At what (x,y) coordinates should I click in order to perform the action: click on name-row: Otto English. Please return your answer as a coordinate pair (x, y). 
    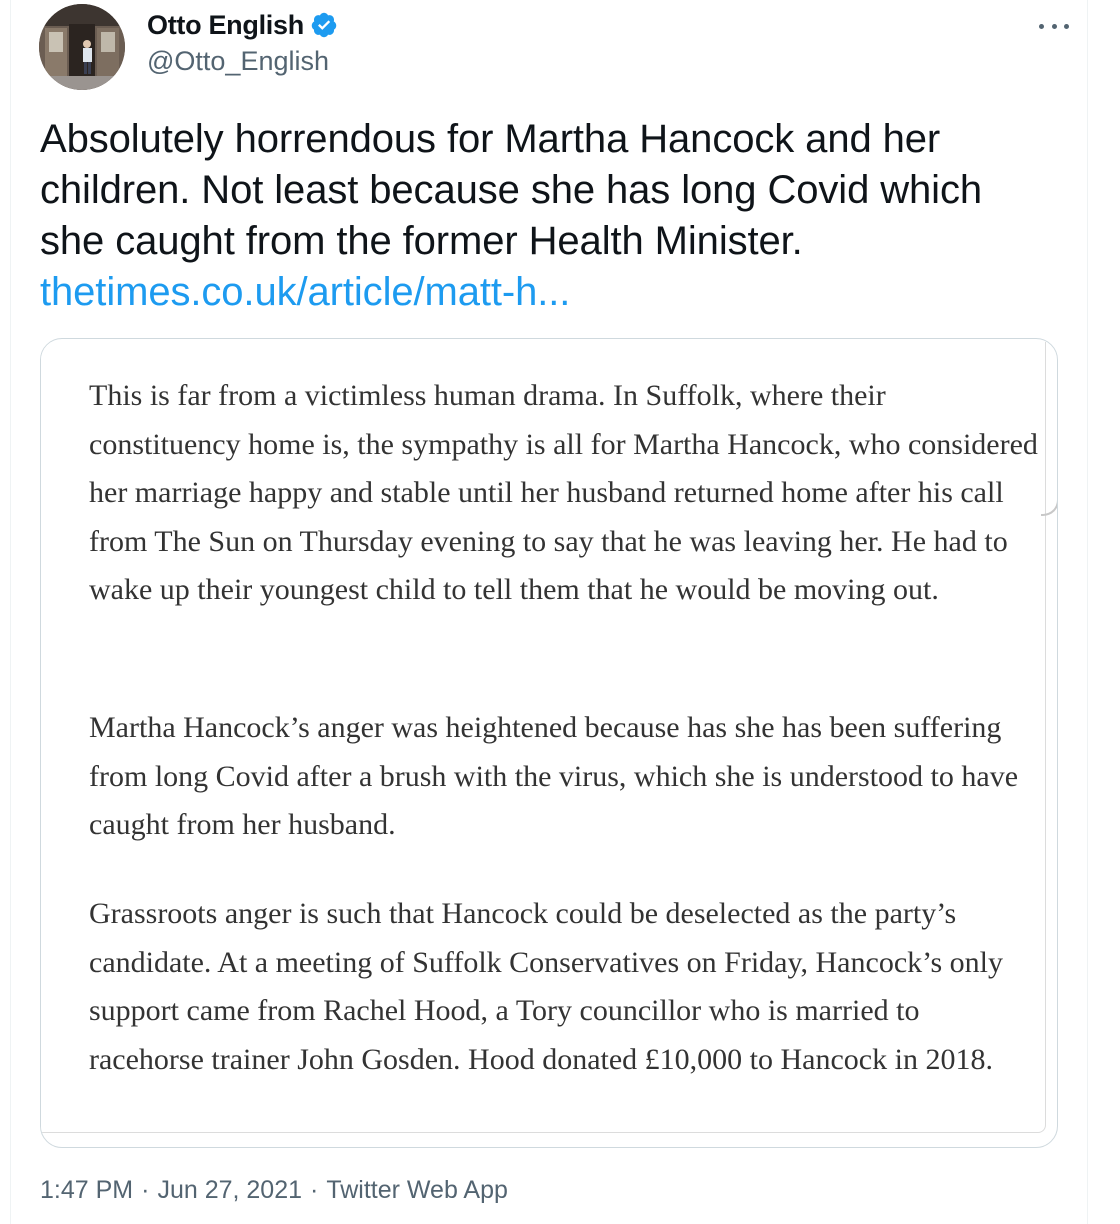
    Looking at the image, I should click on (242, 25).